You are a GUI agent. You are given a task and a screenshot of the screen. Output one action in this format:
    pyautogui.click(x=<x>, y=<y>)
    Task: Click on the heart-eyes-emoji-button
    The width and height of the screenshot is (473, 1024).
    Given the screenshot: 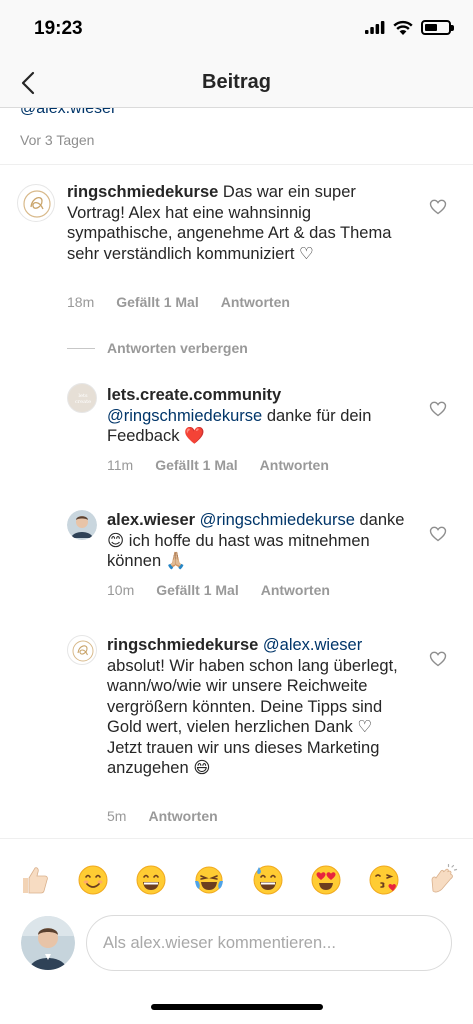 What is the action you would take?
    pyautogui.click(x=326, y=880)
    